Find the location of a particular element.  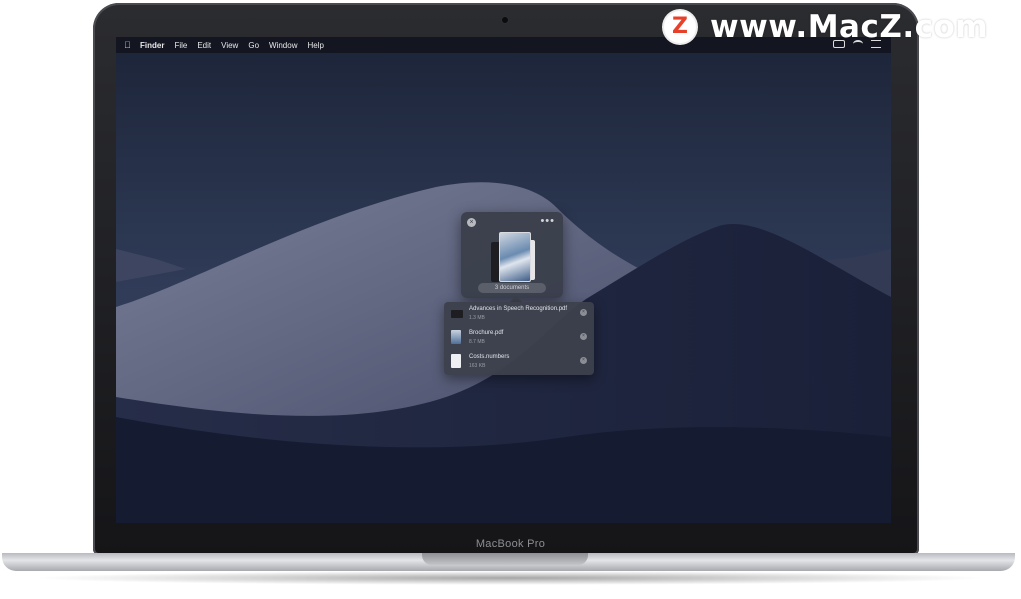

list-item: Brochure.pdf 8.7 MB × is located at coordinates (519, 338).